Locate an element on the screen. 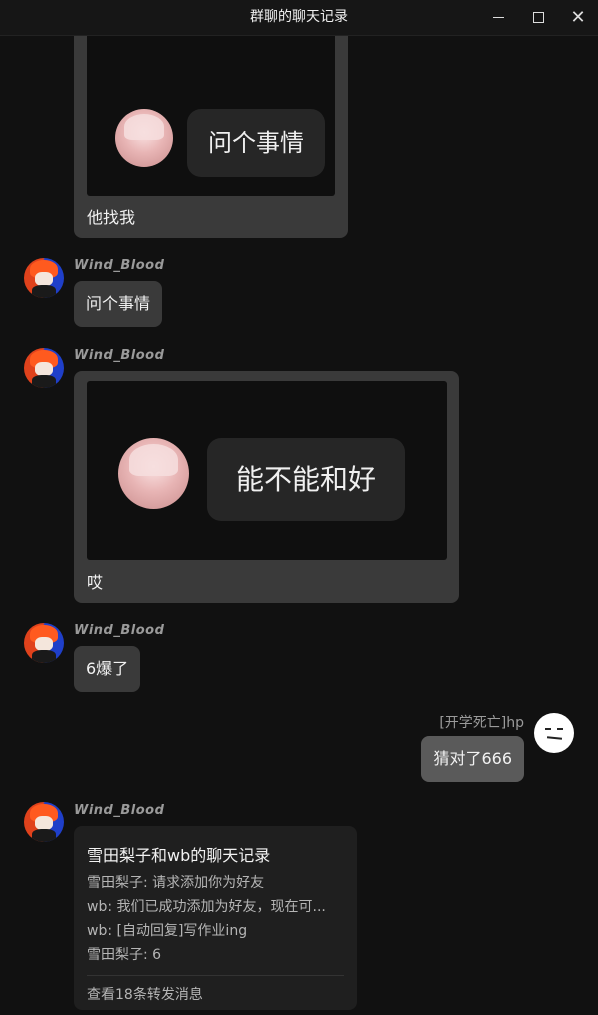  close-icon: ✕ is located at coordinates (578, 17).